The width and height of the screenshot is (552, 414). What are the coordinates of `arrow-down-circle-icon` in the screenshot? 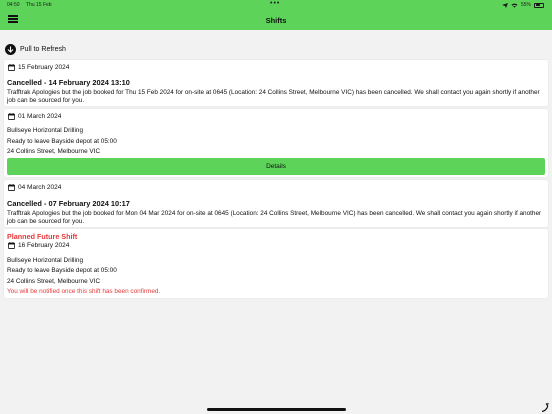 It's located at (10, 49).